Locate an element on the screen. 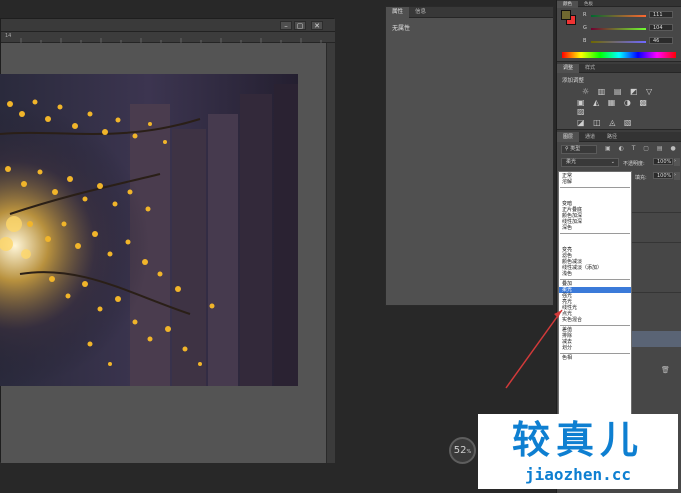 This screenshot has height=493, width=681. g-slider is located at coordinates (618, 29).